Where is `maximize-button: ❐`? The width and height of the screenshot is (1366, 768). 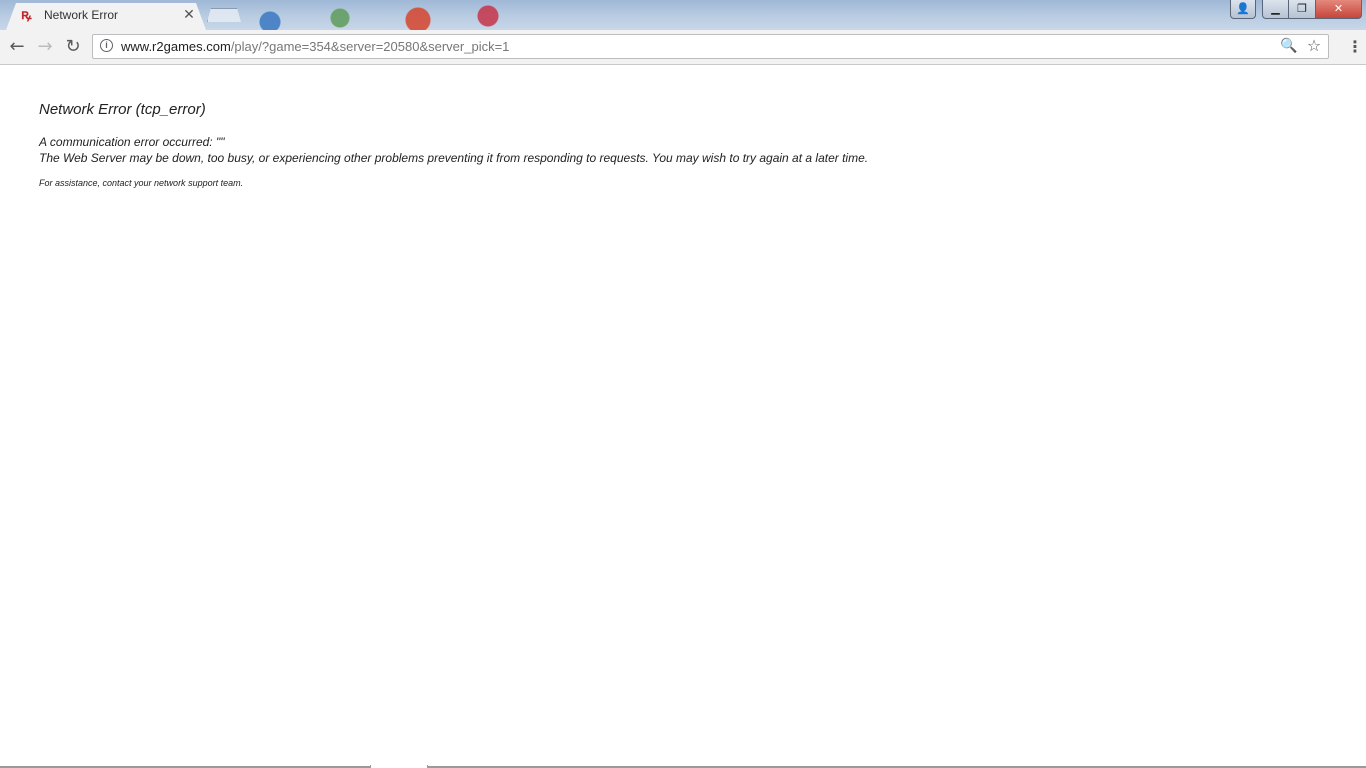 maximize-button: ❐ is located at coordinates (1302, 9).